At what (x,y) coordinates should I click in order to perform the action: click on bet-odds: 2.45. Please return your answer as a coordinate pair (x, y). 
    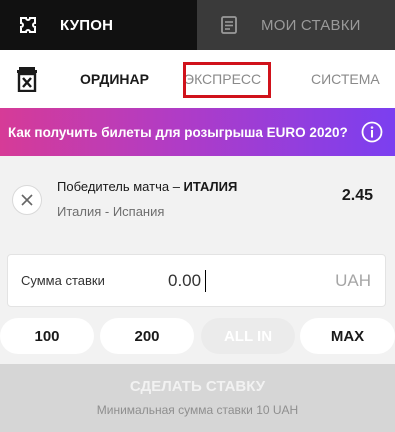
    Looking at the image, I should click on (357, 195).